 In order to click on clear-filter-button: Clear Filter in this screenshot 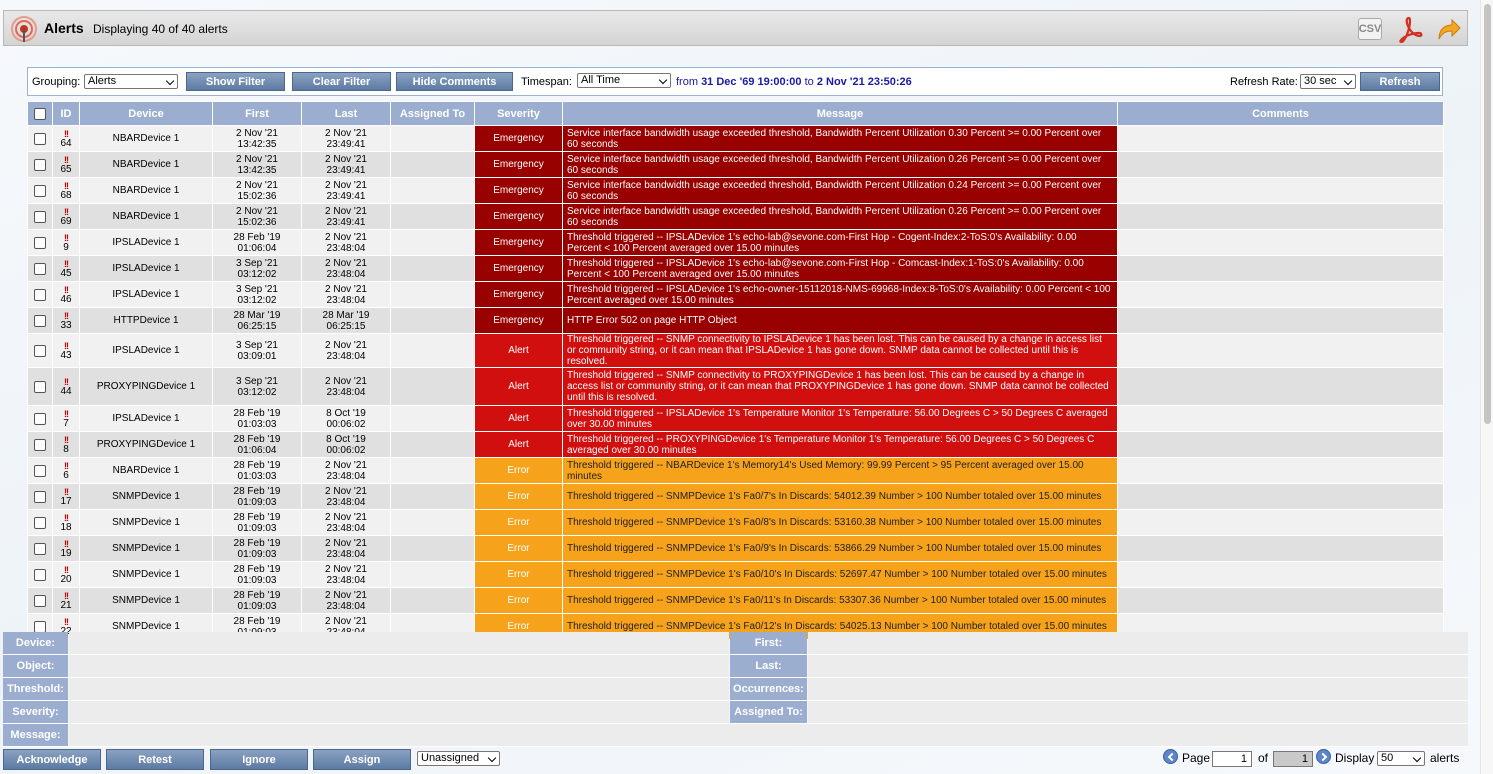, I will do `click(341, 81)`.